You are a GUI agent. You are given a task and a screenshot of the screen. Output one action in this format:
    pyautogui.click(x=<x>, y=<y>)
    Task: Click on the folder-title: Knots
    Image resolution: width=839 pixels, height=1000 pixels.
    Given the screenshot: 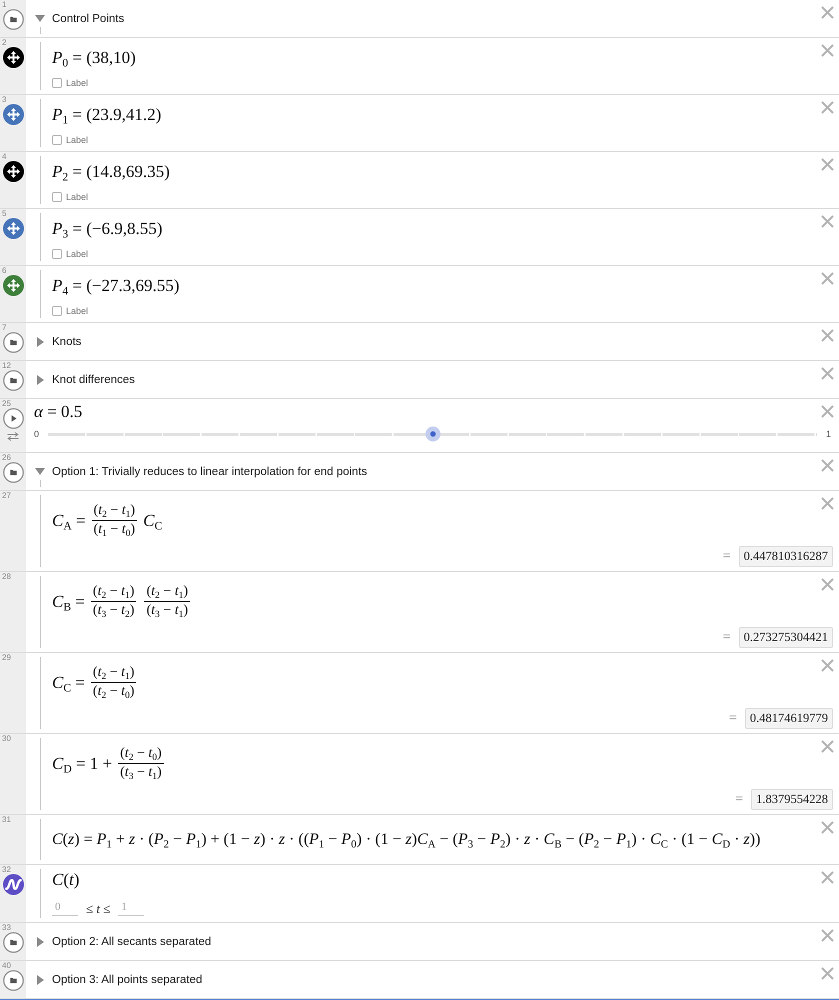 What is the action you would take?
    pyautogui.click(x=67, y=342)
    